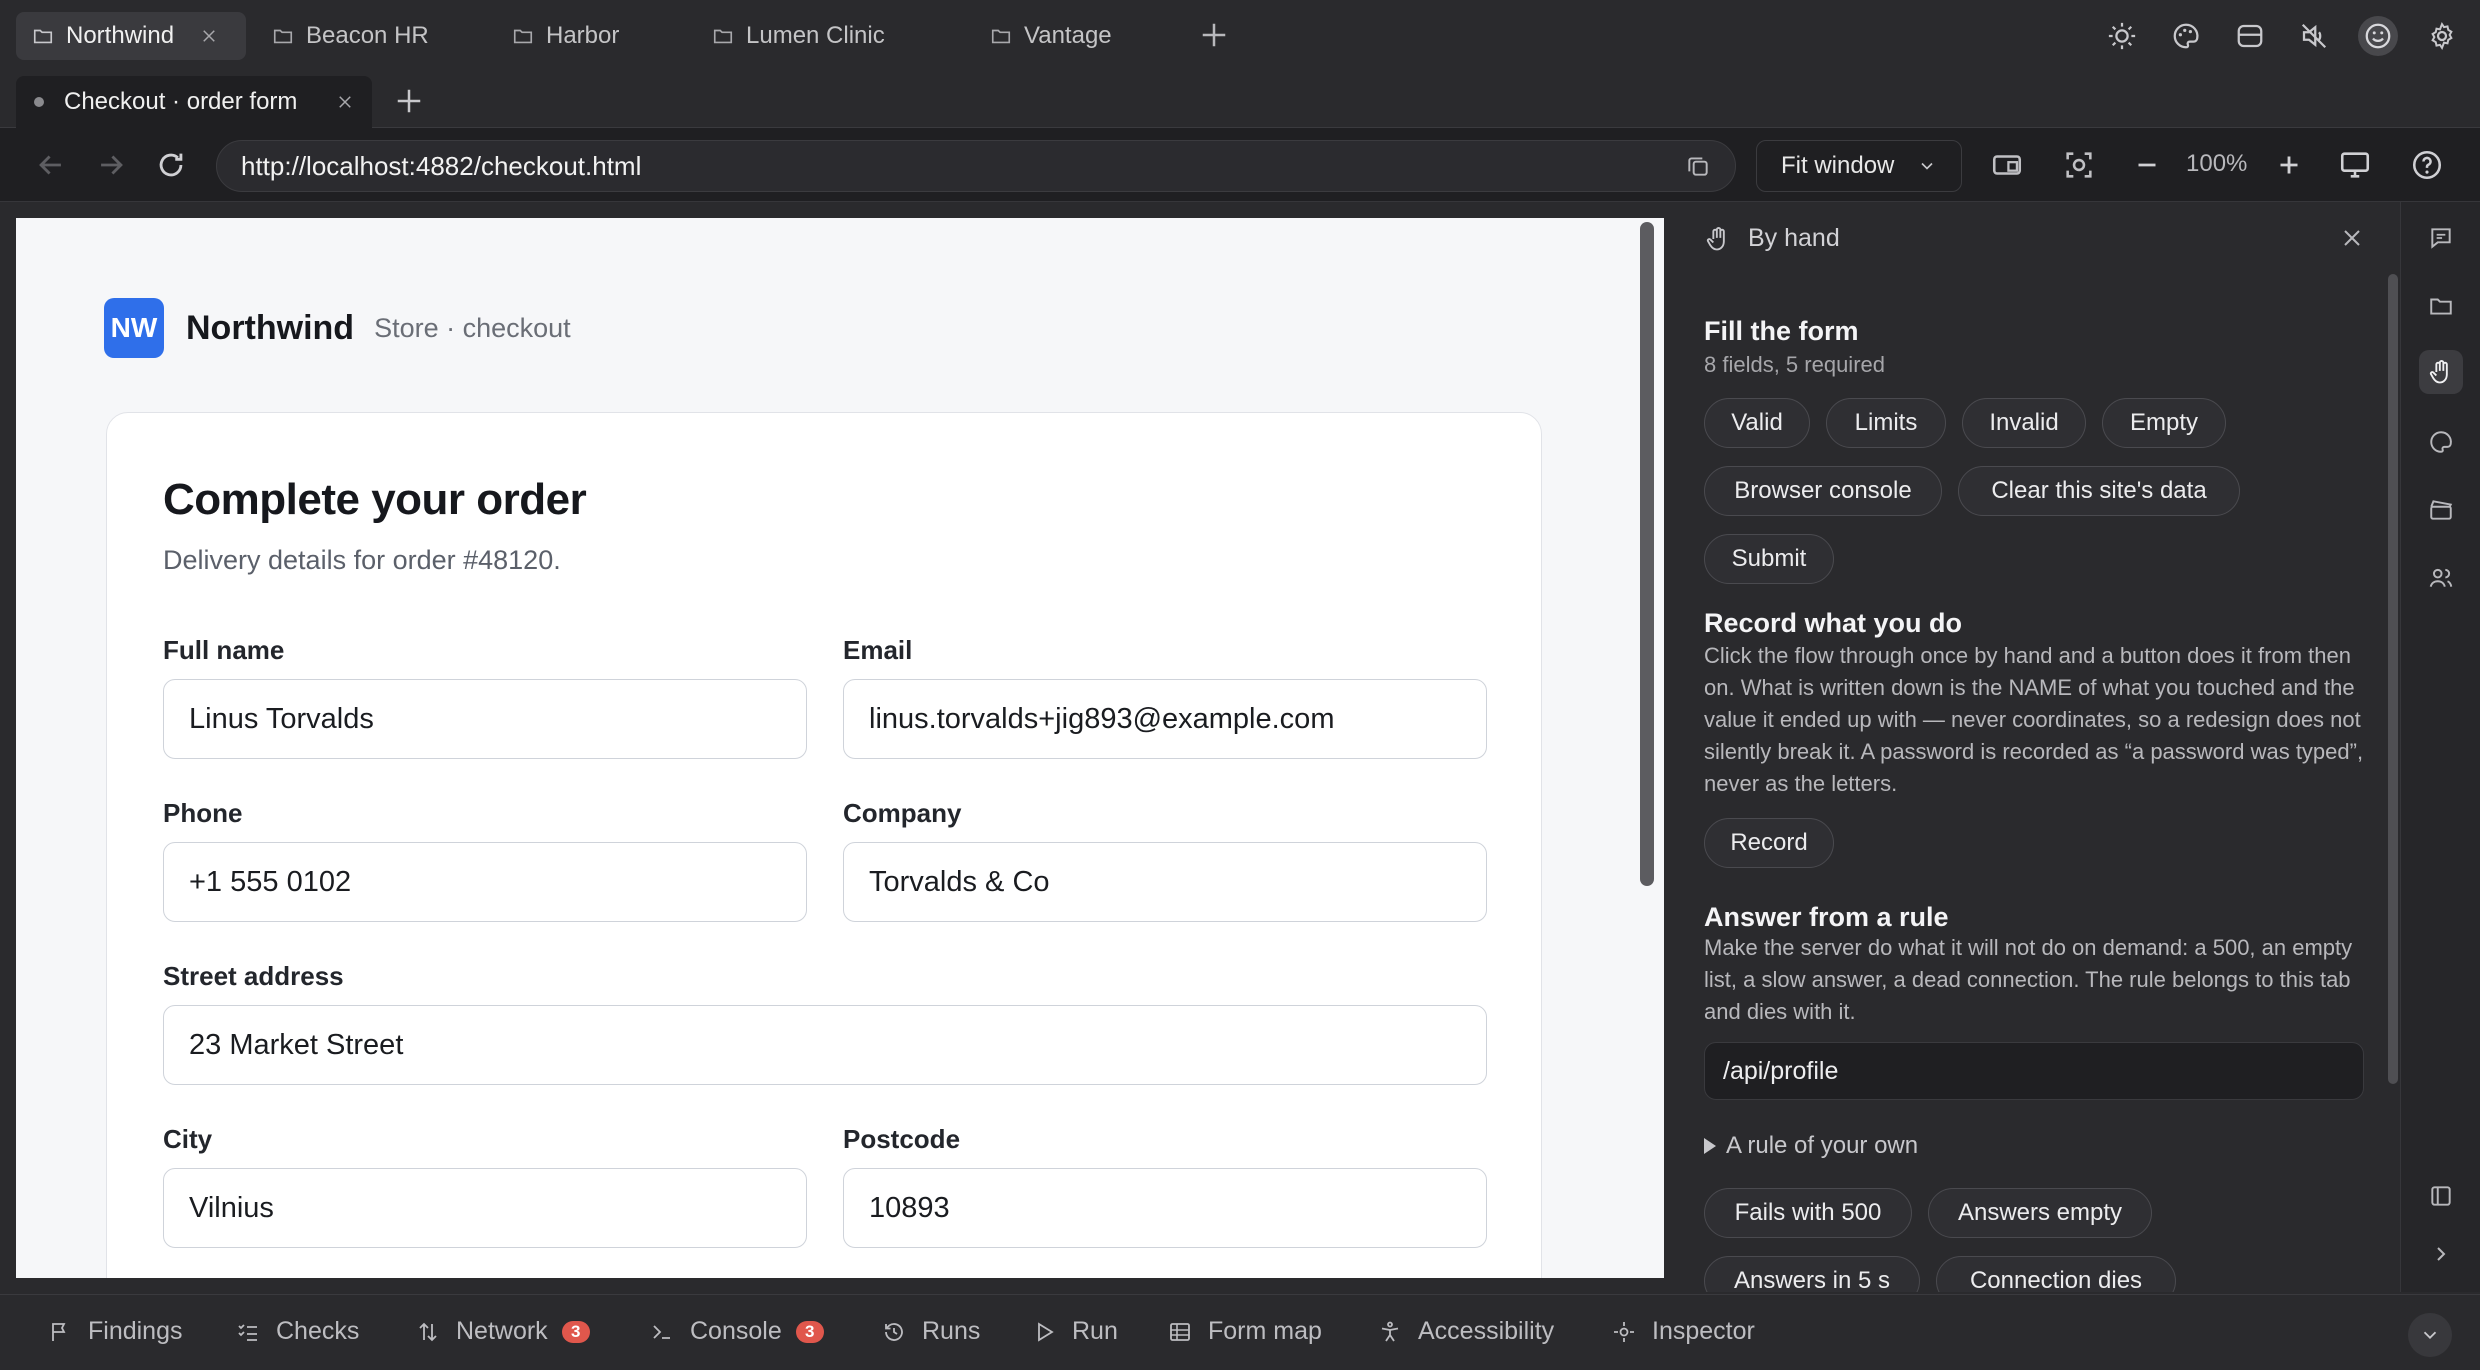 The image size is (2480, 1370). What do you see at coordinates (2024, 423) in the screenshot?
I see `fill-invalid-button: Invalid` at bounding box center [2024, 423].